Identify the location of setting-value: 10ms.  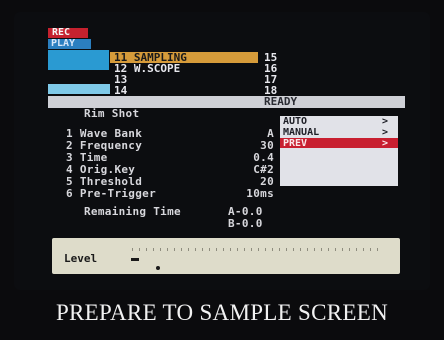
(255, 194).